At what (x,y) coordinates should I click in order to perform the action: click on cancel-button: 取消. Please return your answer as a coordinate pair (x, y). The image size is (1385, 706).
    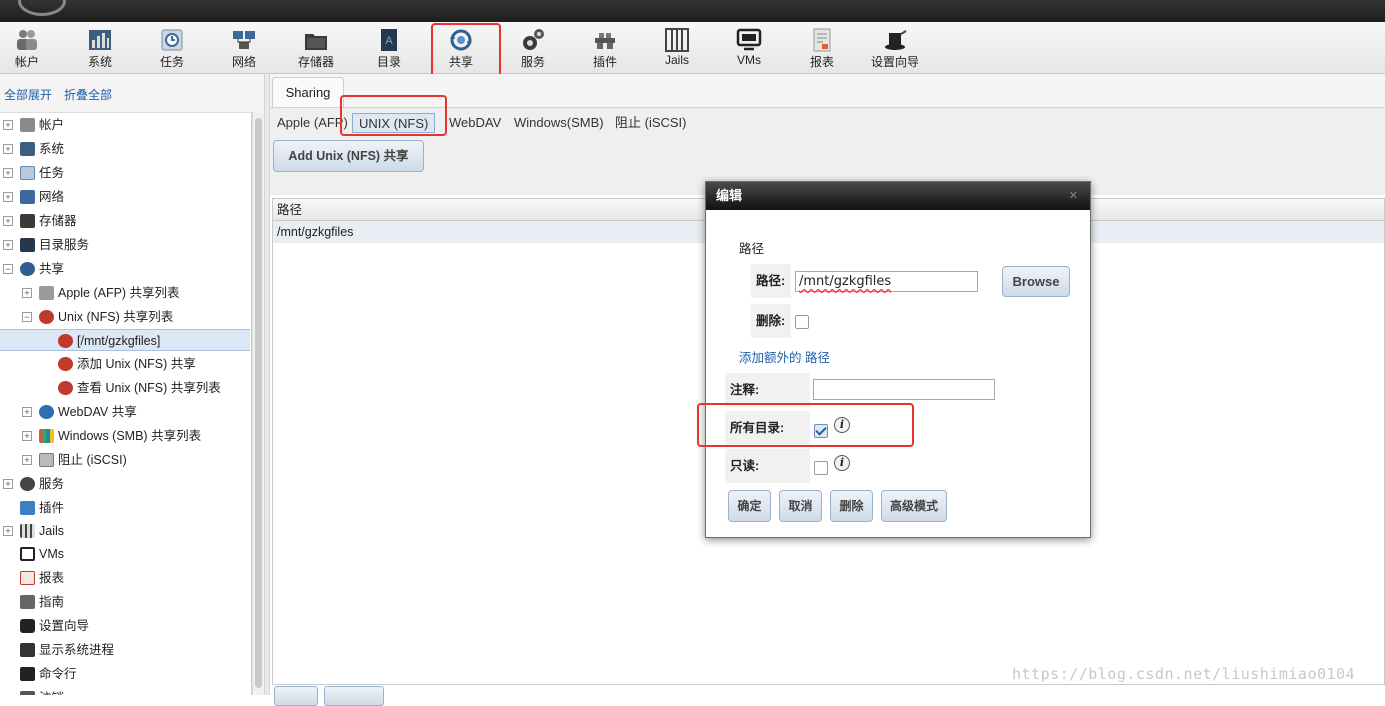
    Looking at the image, I should click on (800, 506).